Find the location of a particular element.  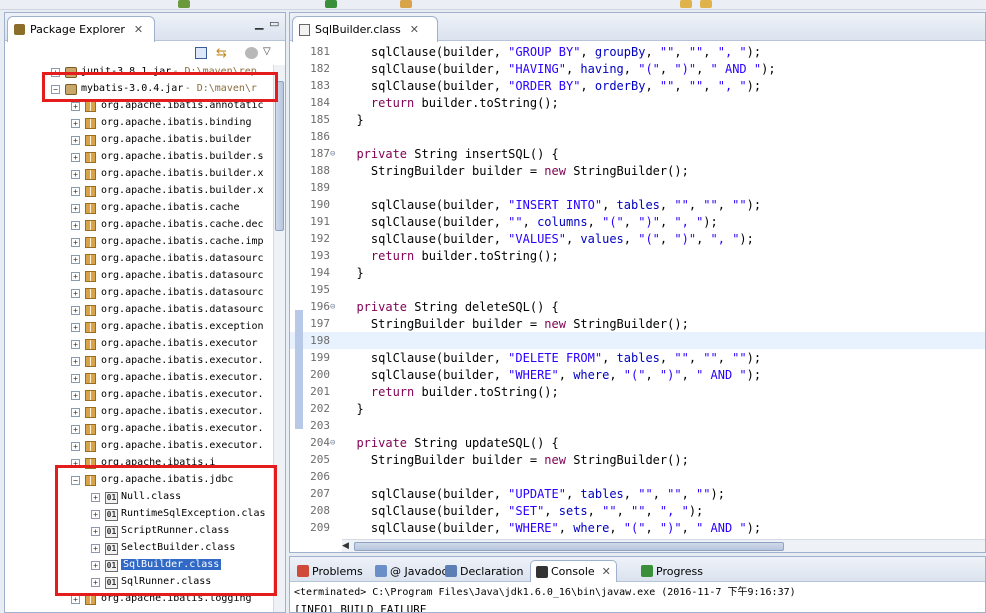

code-line: 196 ⊖ private String deleteSQL() { is located at coordinates (637, 306).